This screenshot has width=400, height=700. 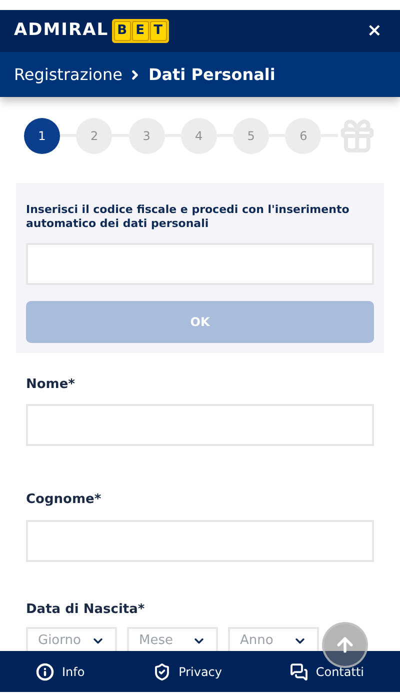 I want to click on shield-icon, so click(x=161, y=671).